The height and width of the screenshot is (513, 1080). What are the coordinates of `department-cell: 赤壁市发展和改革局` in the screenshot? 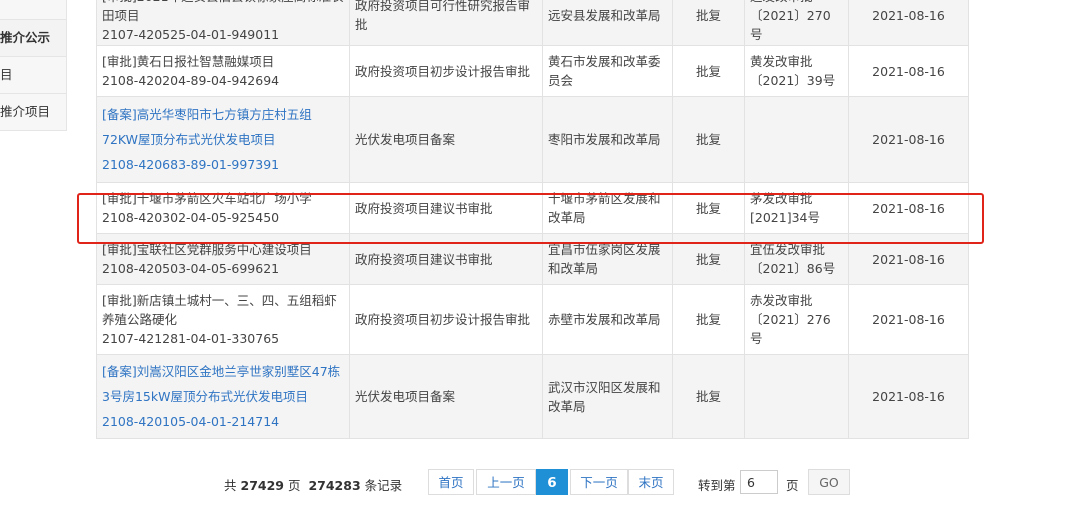 It's located at (607, 319).